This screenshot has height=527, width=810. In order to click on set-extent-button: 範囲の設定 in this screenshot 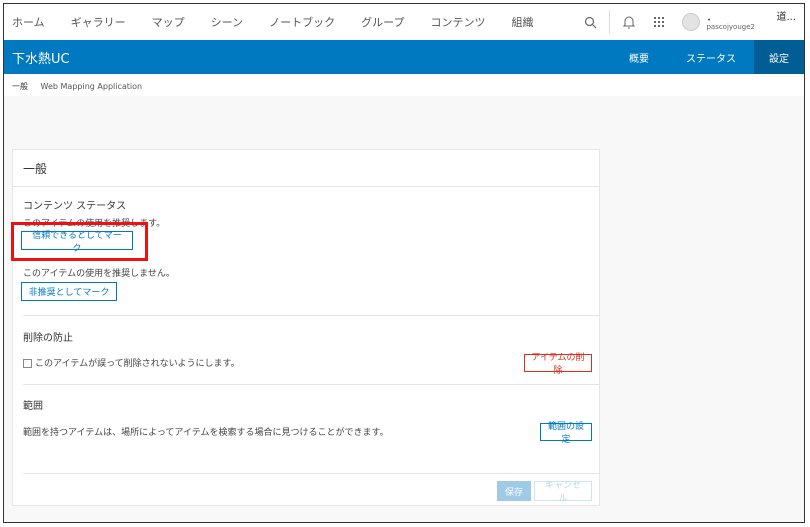, I will do `click(566, 433)`.